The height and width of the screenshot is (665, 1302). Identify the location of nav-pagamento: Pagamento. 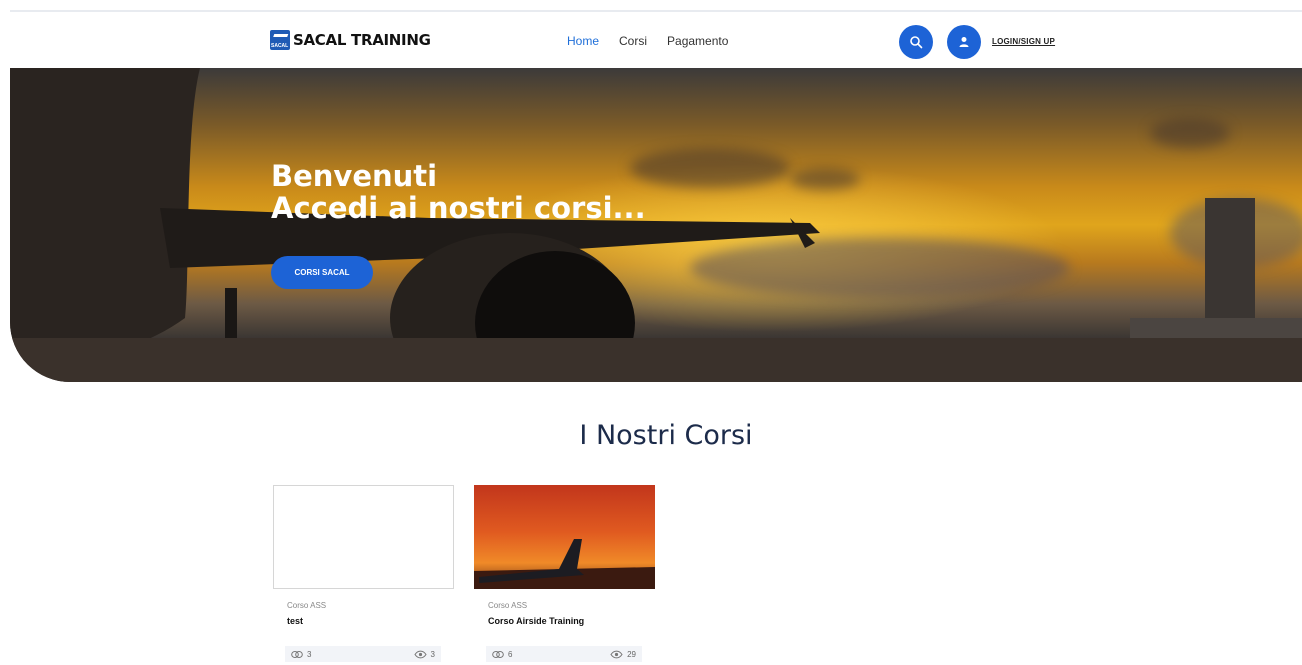
(697, 41).